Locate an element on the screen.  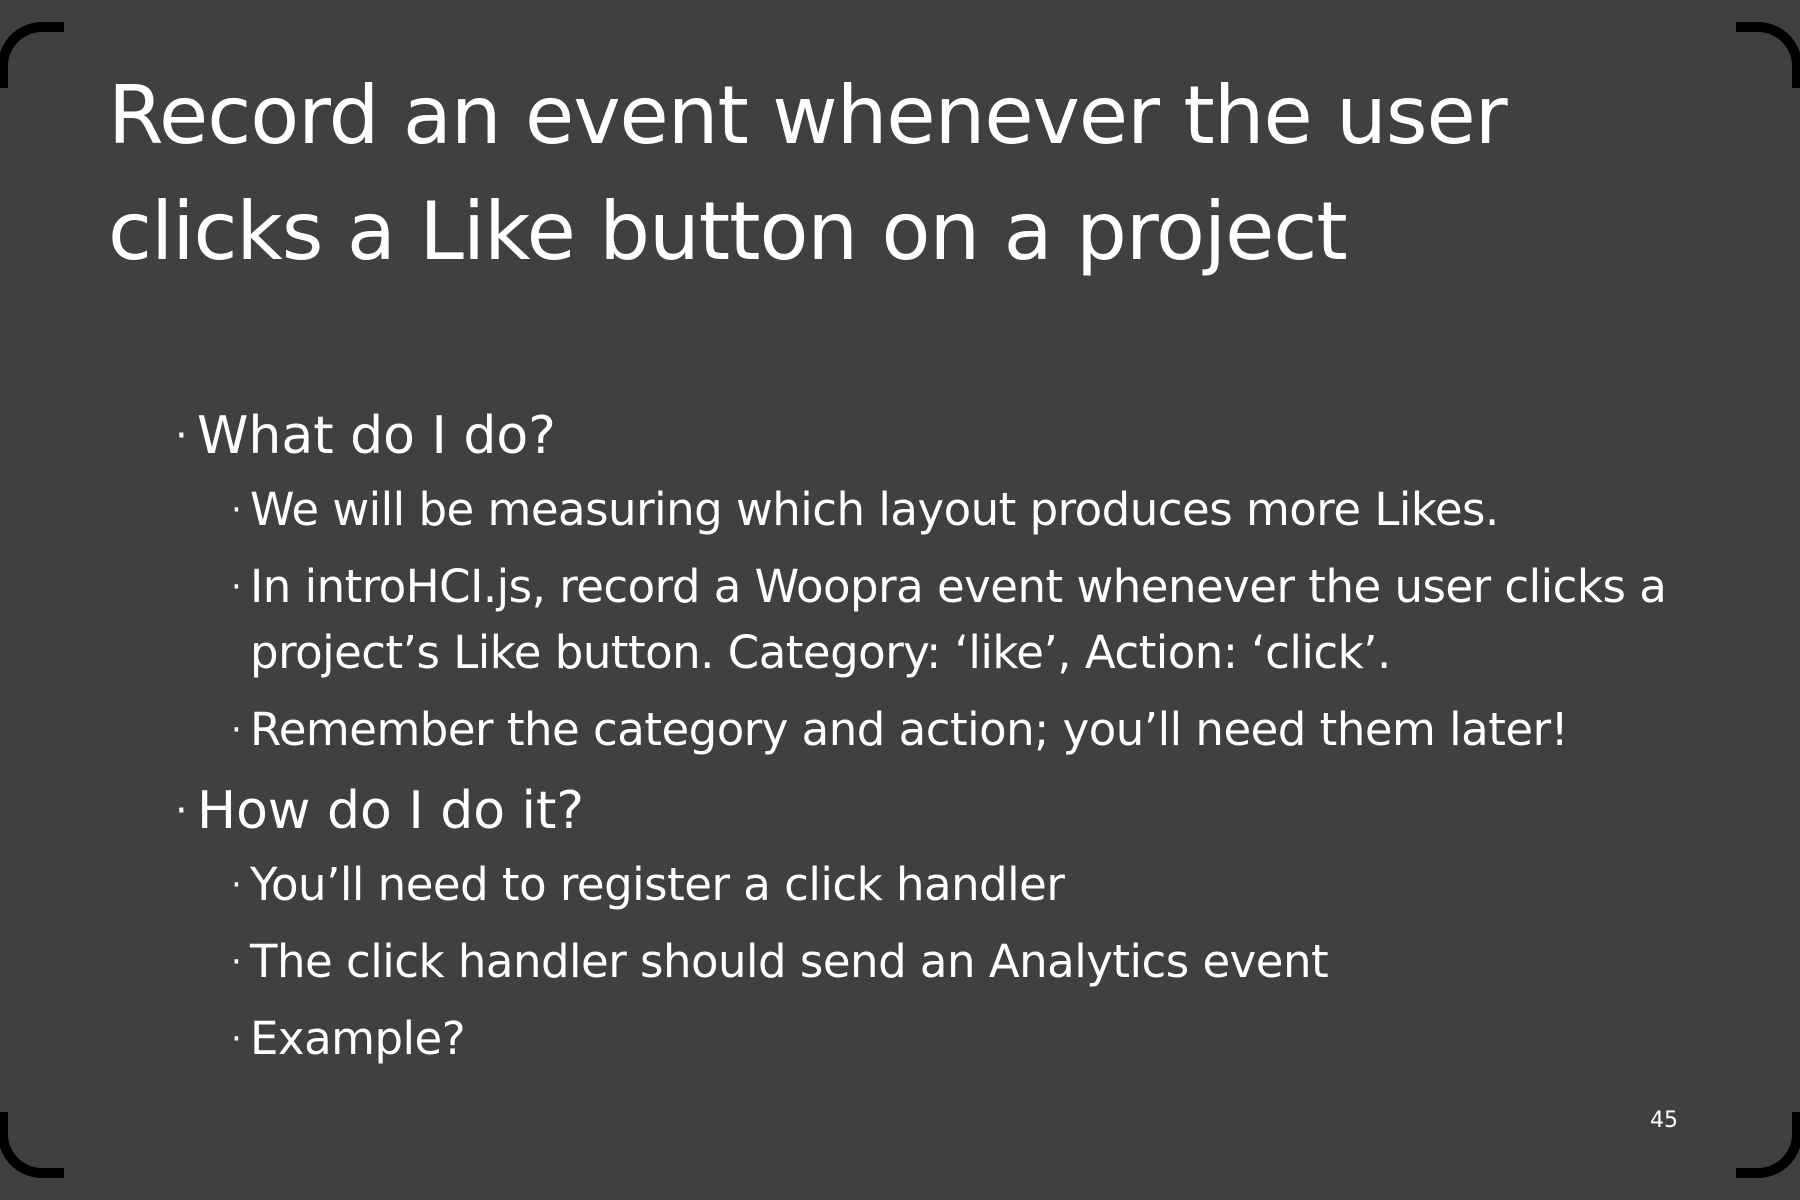
bullet-heading: How do I do it? is located at coordinates (390, 811).